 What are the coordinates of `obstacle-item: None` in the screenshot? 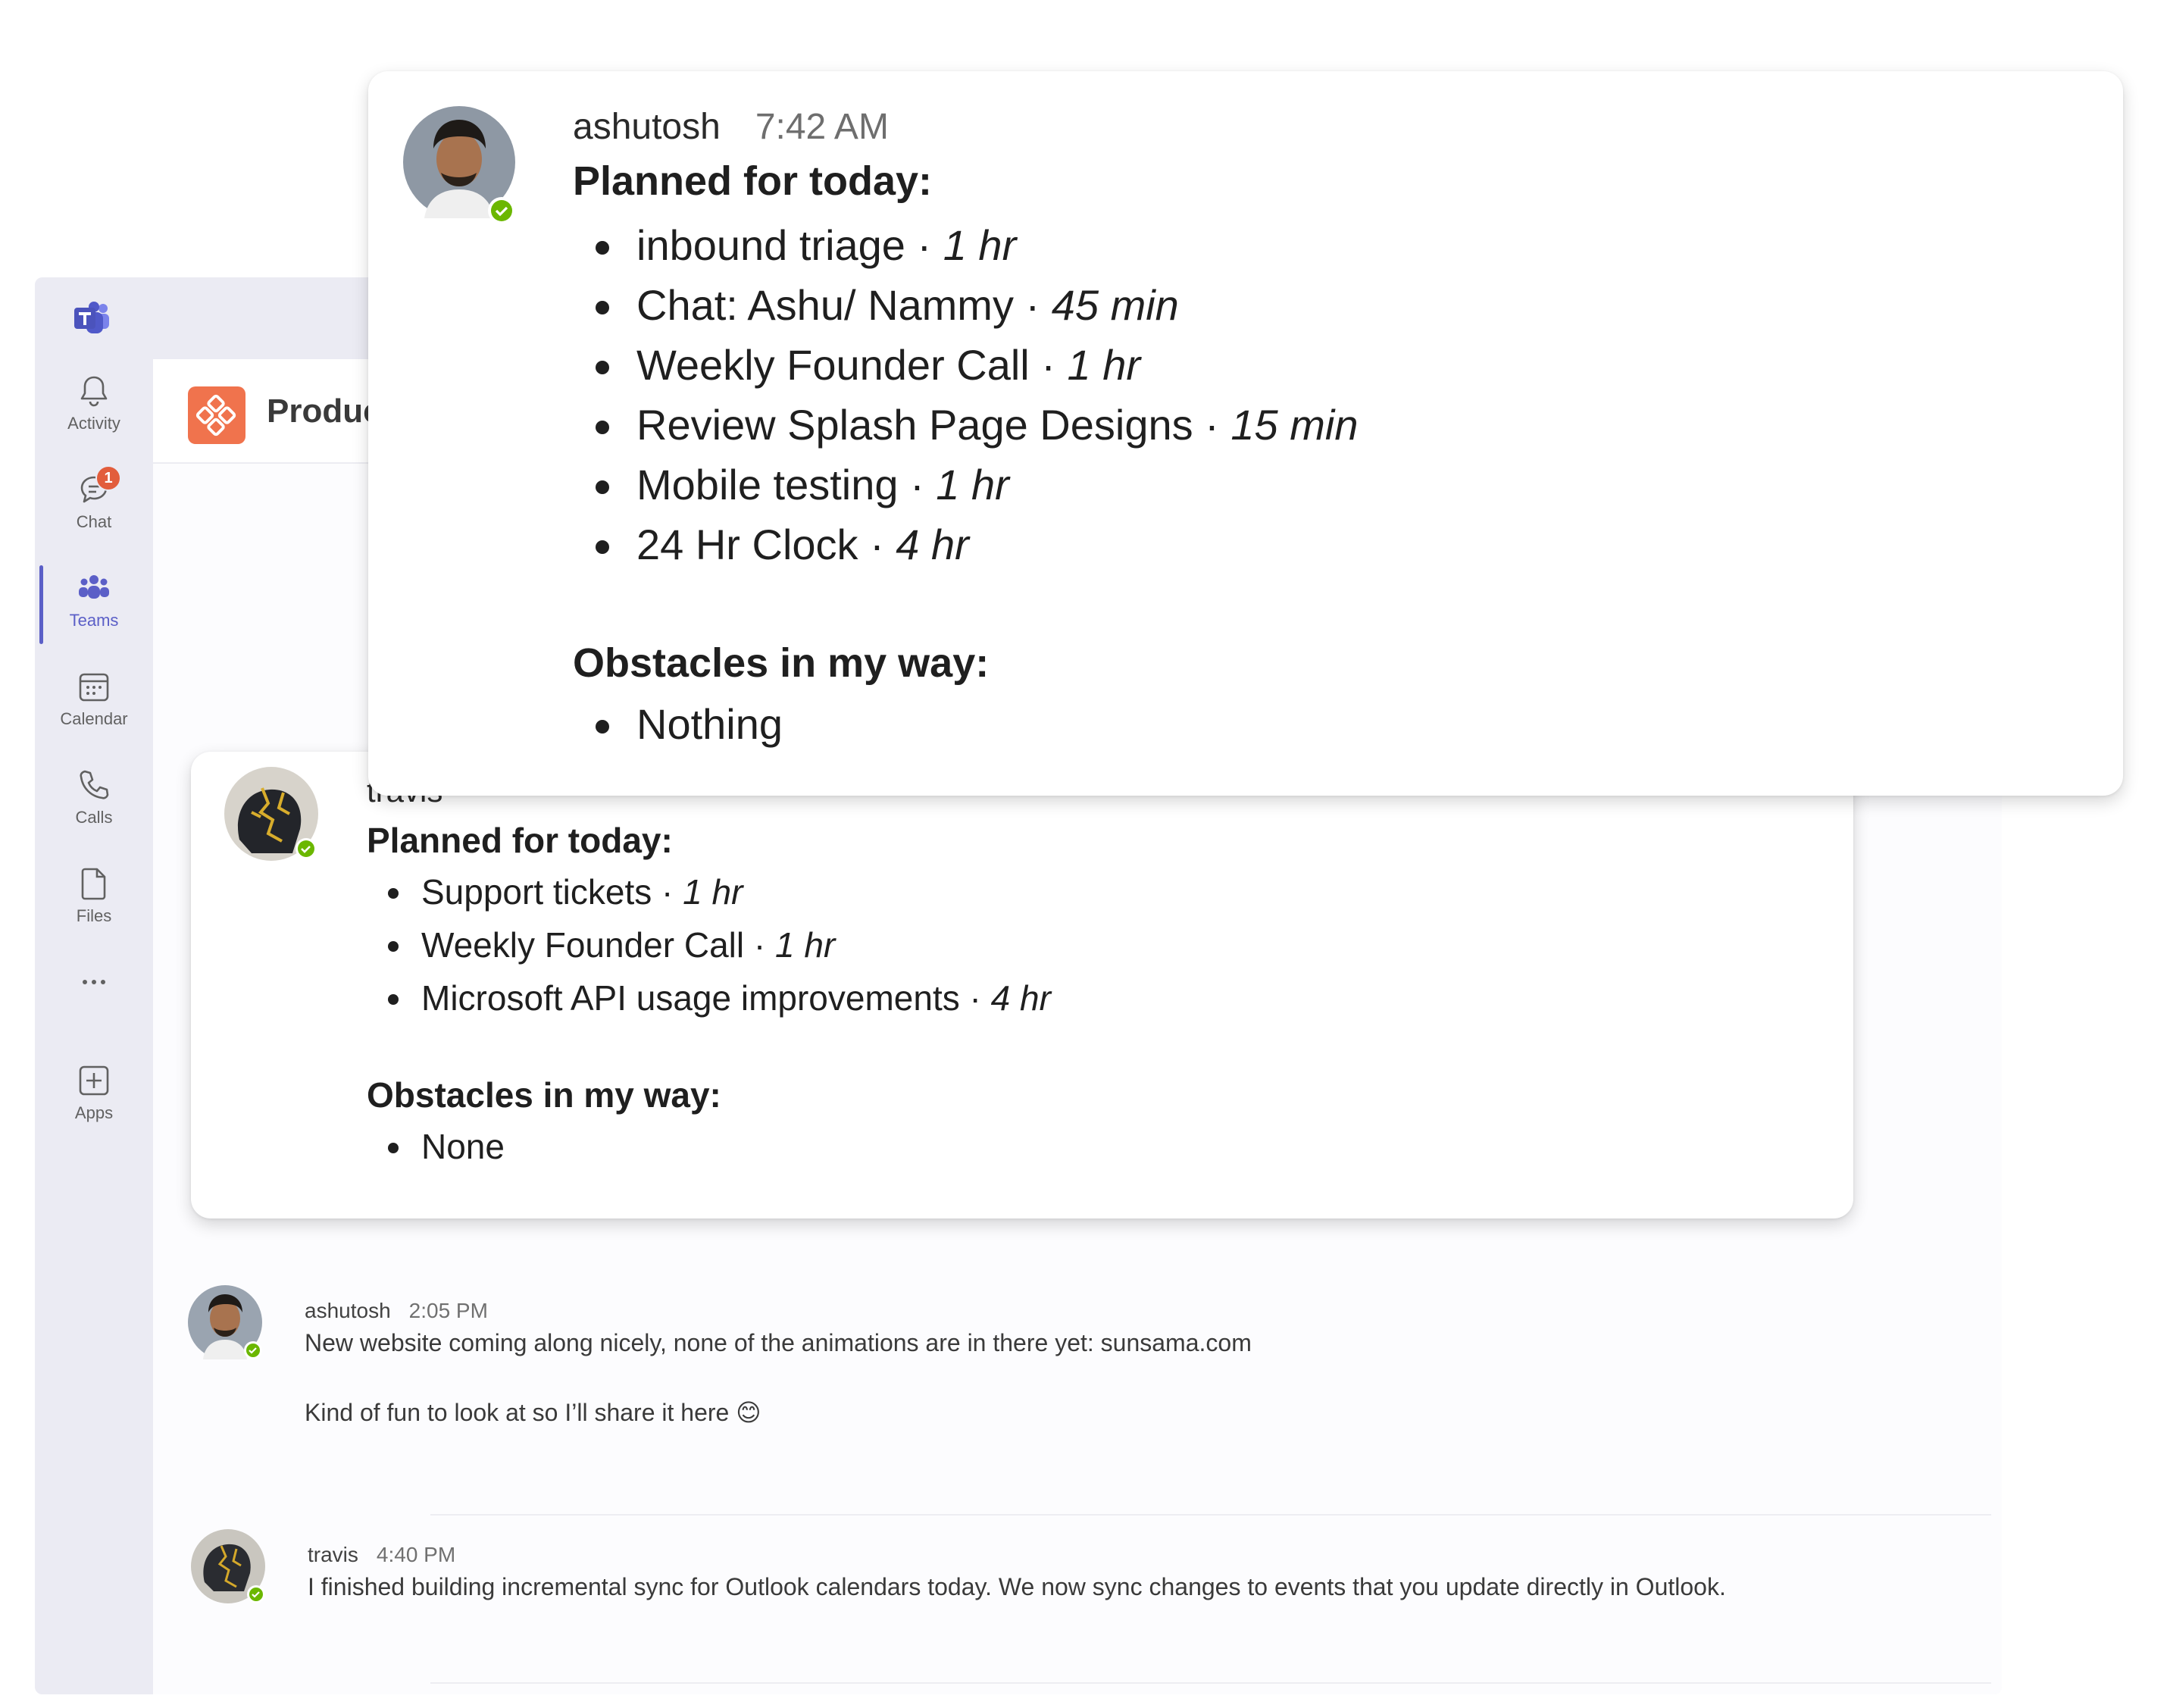 It's located at (436, 1146).